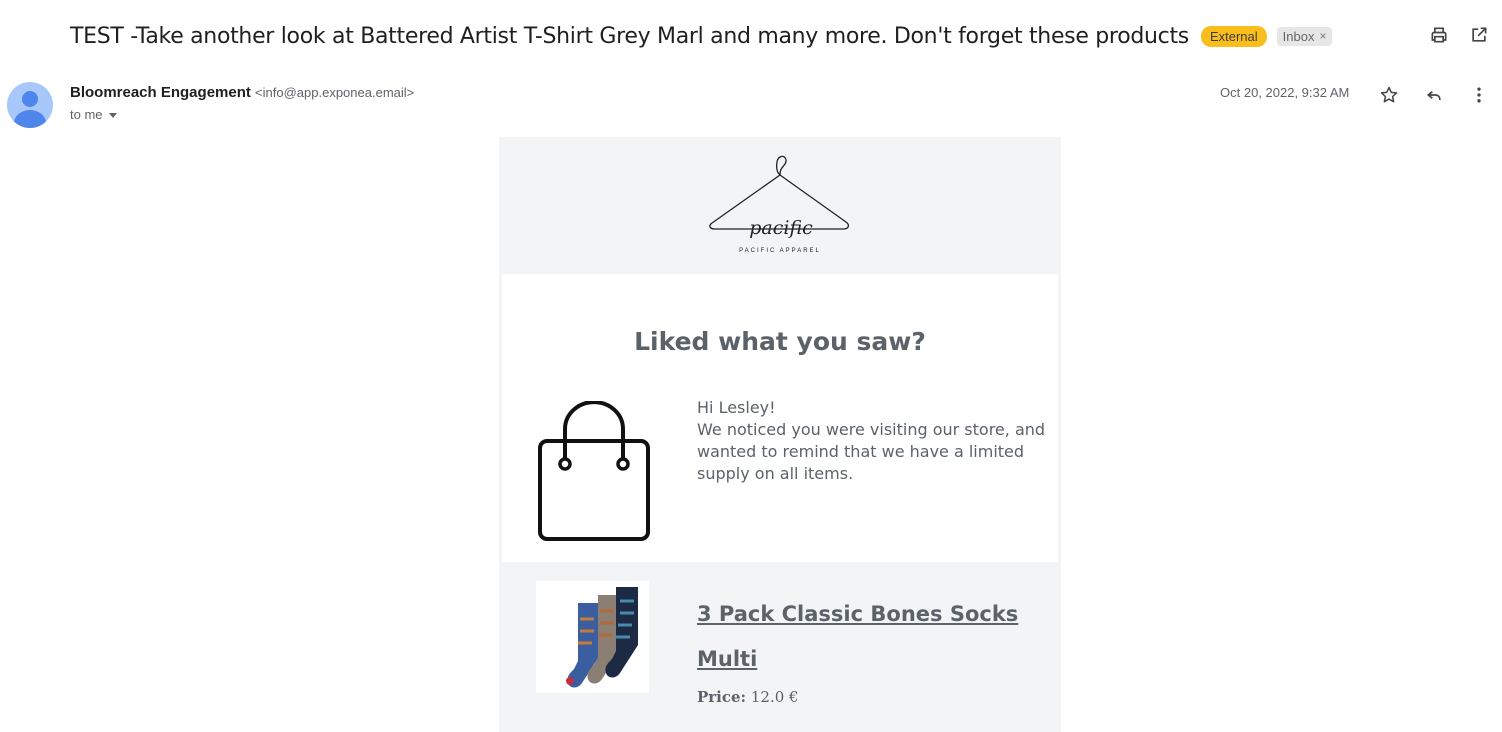  Describe the element at coordinates (736, 407) in the screenshot. I see `greeting-line: Hi Lesley!` at that location.